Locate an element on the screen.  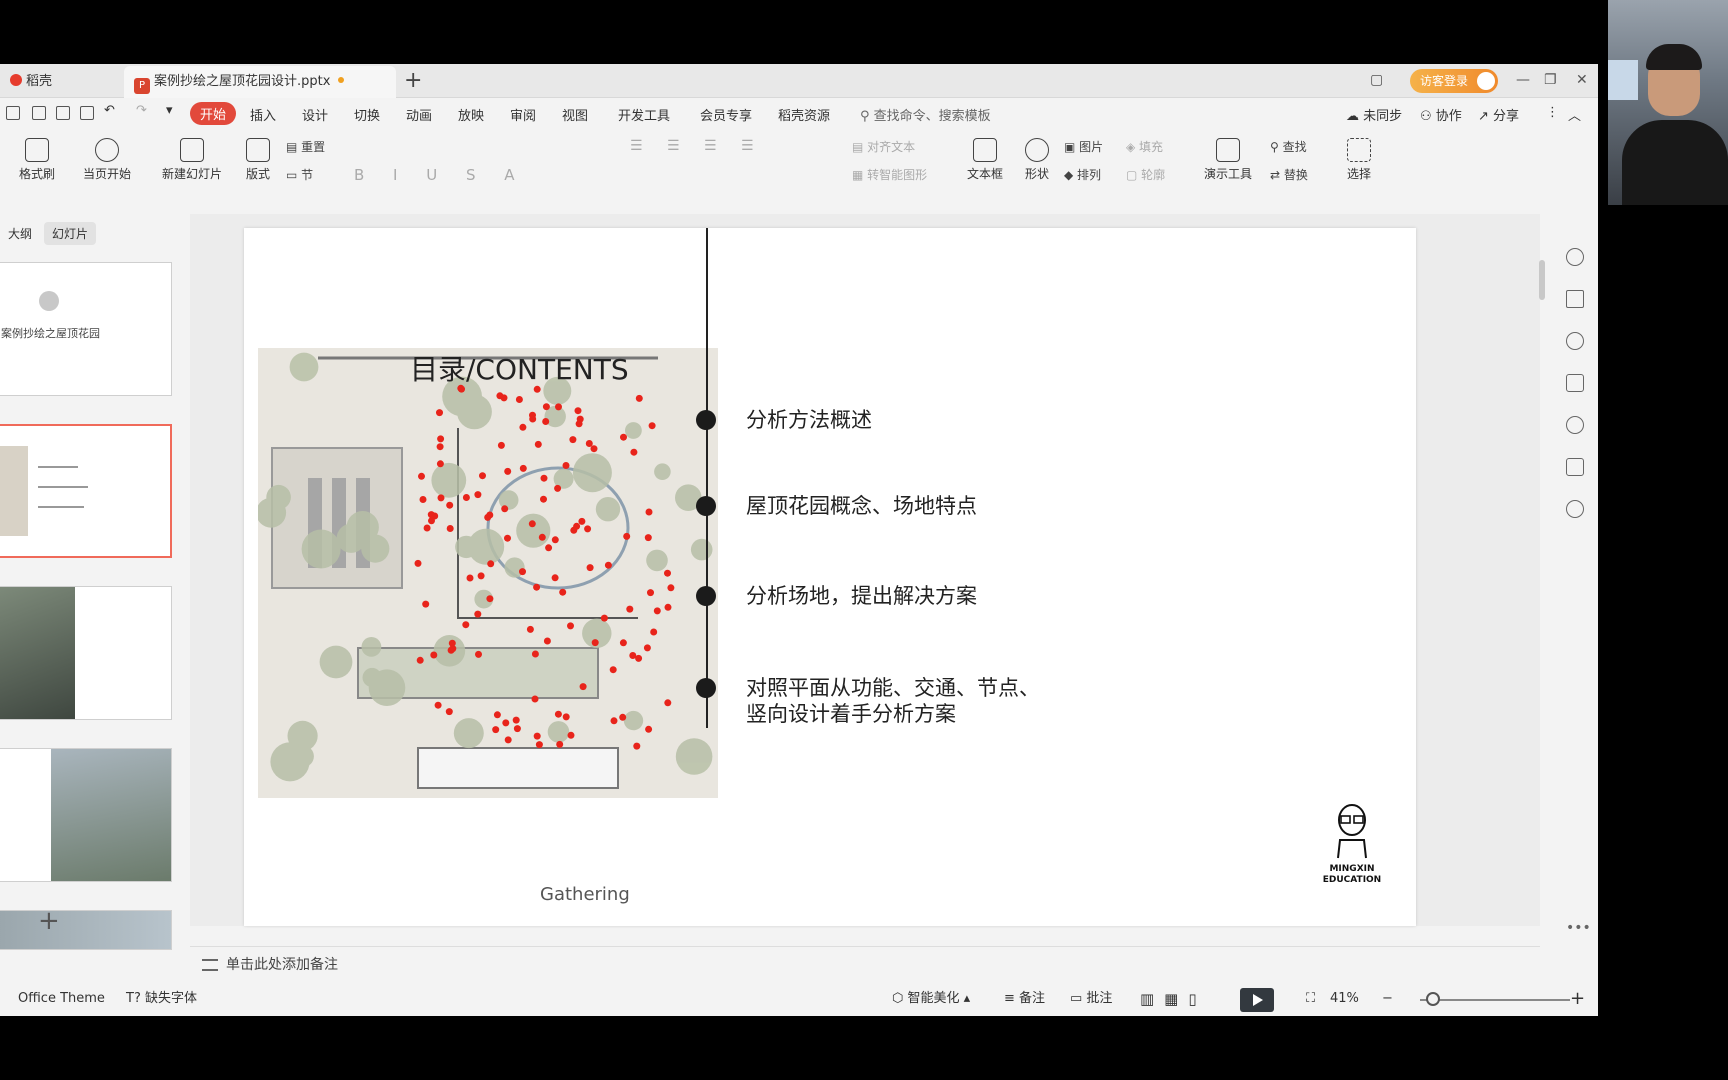
copy-icon is located at coordinates (1575, 383).